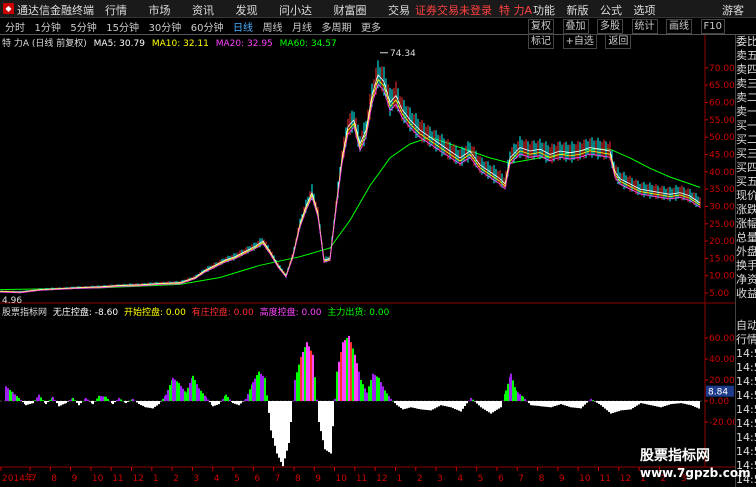 The width and height of the screenshot is (756, 487). Describe the element at coordinates (712, 26) in the screenshot. I see `f10-button: F10` at that location.